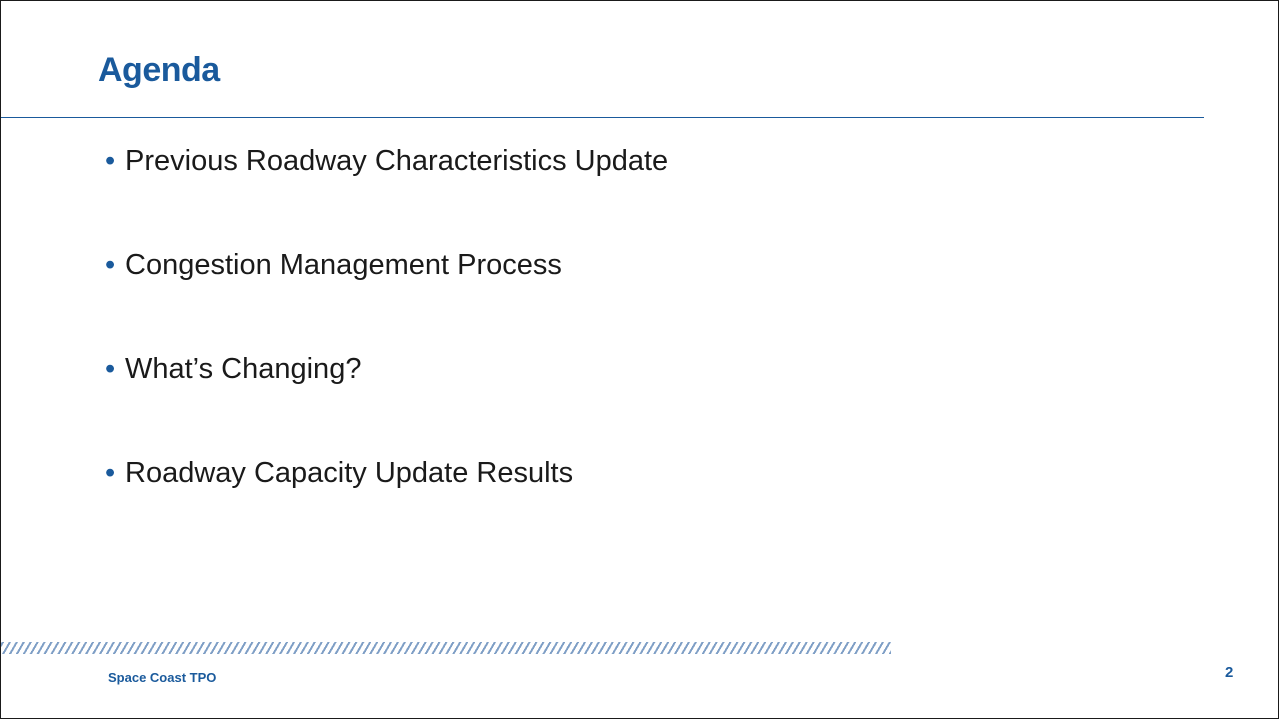  I want to click on title-divider, so click(602, 117).